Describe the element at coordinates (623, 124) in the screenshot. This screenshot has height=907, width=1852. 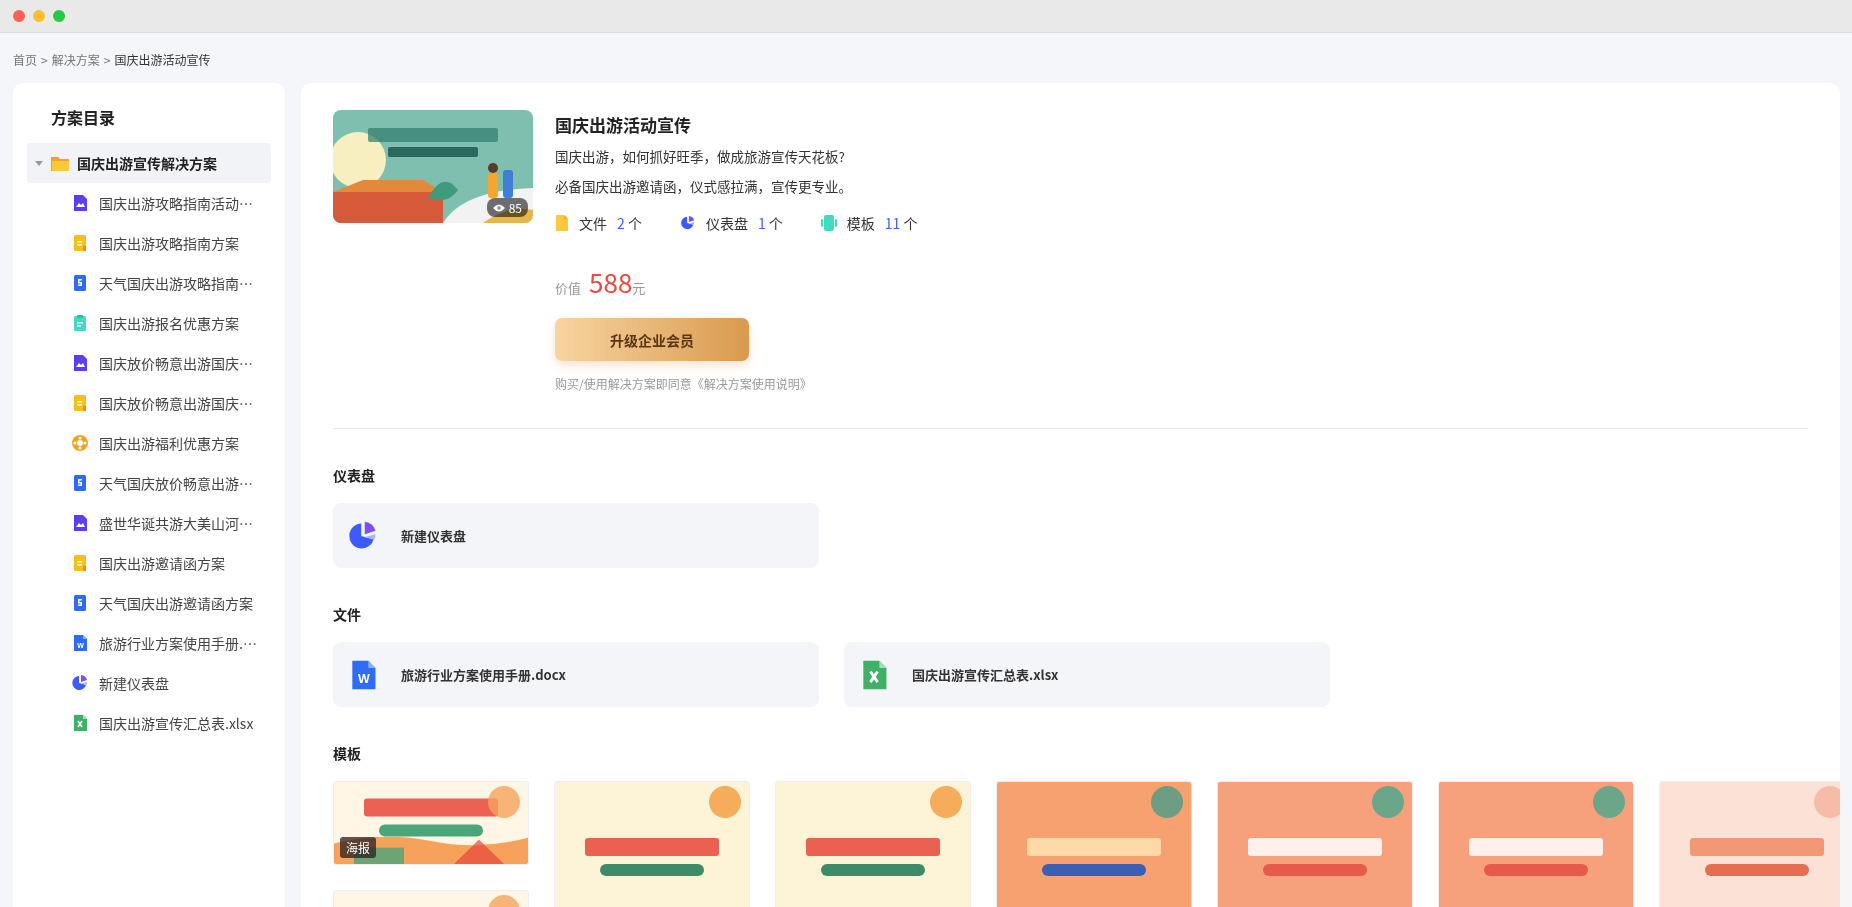
I see `solution-title: 国庆出游活动宣传` at that location.